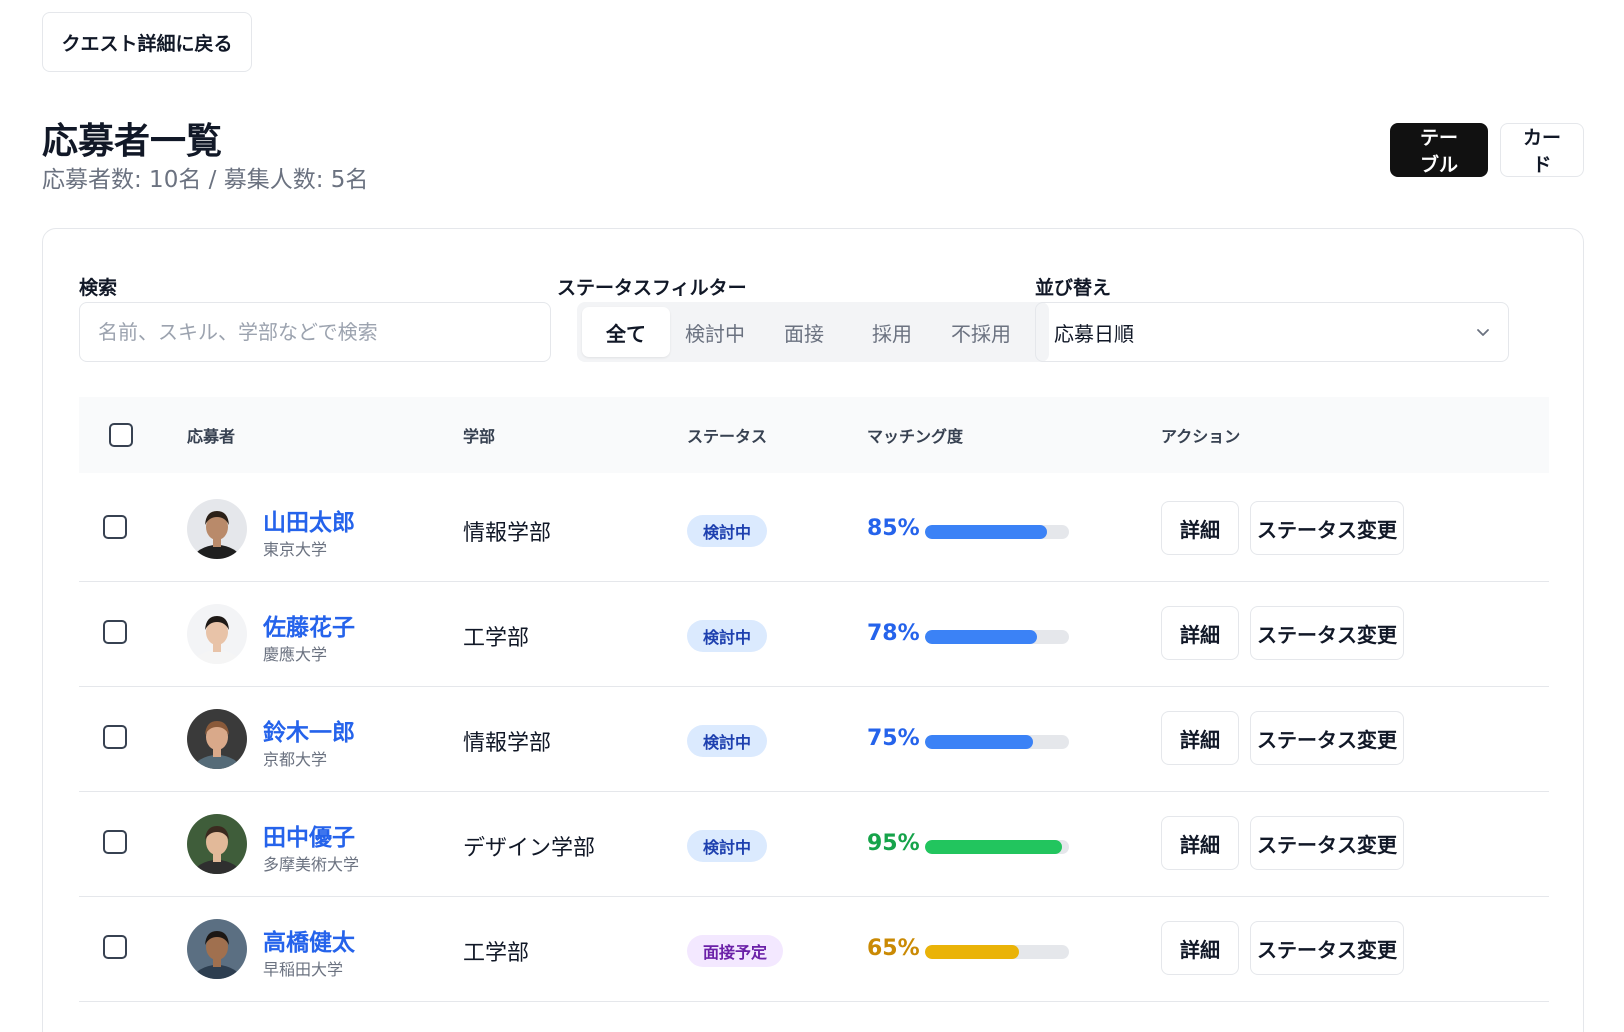 The height and width of the screenshot is (1032, 1624). Describe the element at coordinates (309, 625) in the screenshot. I see `applicant-name-link: 佐藤花子` at that location.